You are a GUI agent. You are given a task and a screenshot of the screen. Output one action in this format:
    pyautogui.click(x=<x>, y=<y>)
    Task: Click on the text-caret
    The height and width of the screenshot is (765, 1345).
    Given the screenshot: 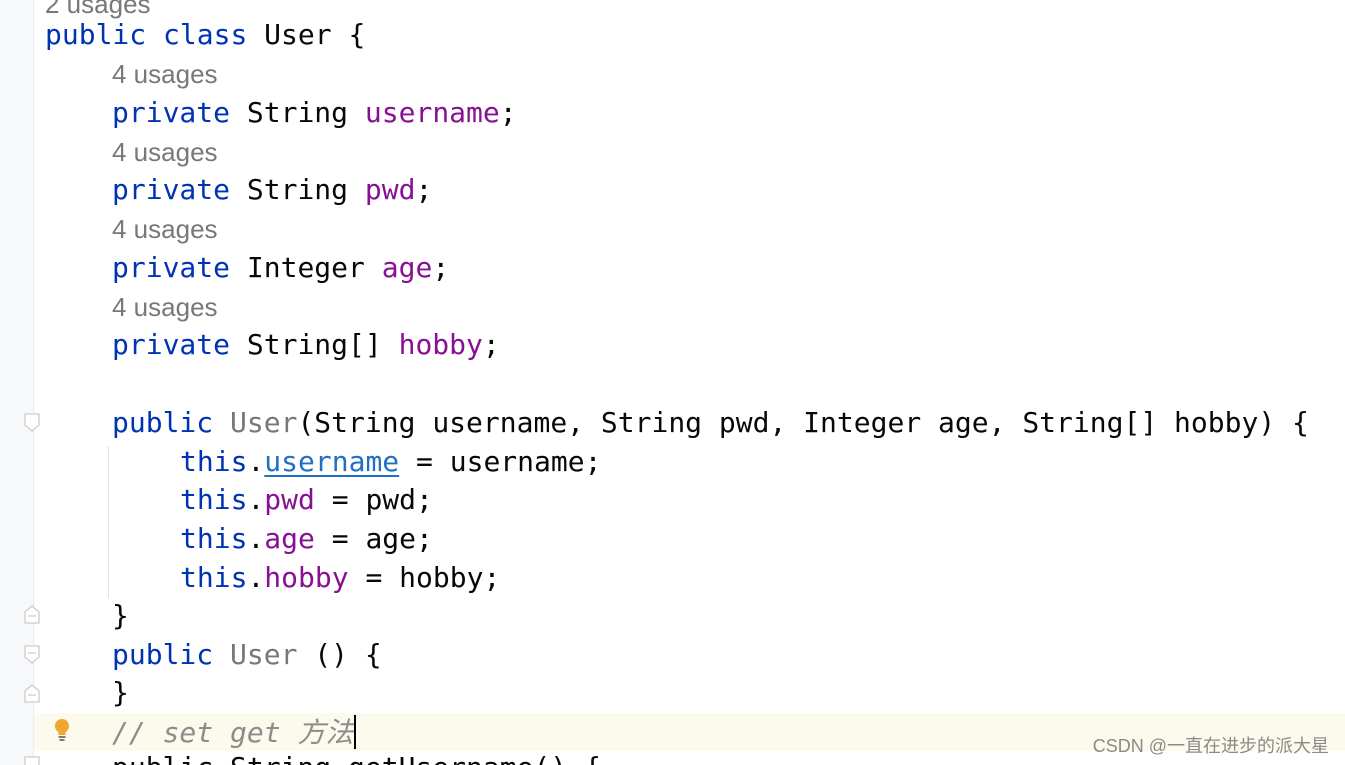 What is the action you would take?
    pyautogui.click(x=355, y=732)
    